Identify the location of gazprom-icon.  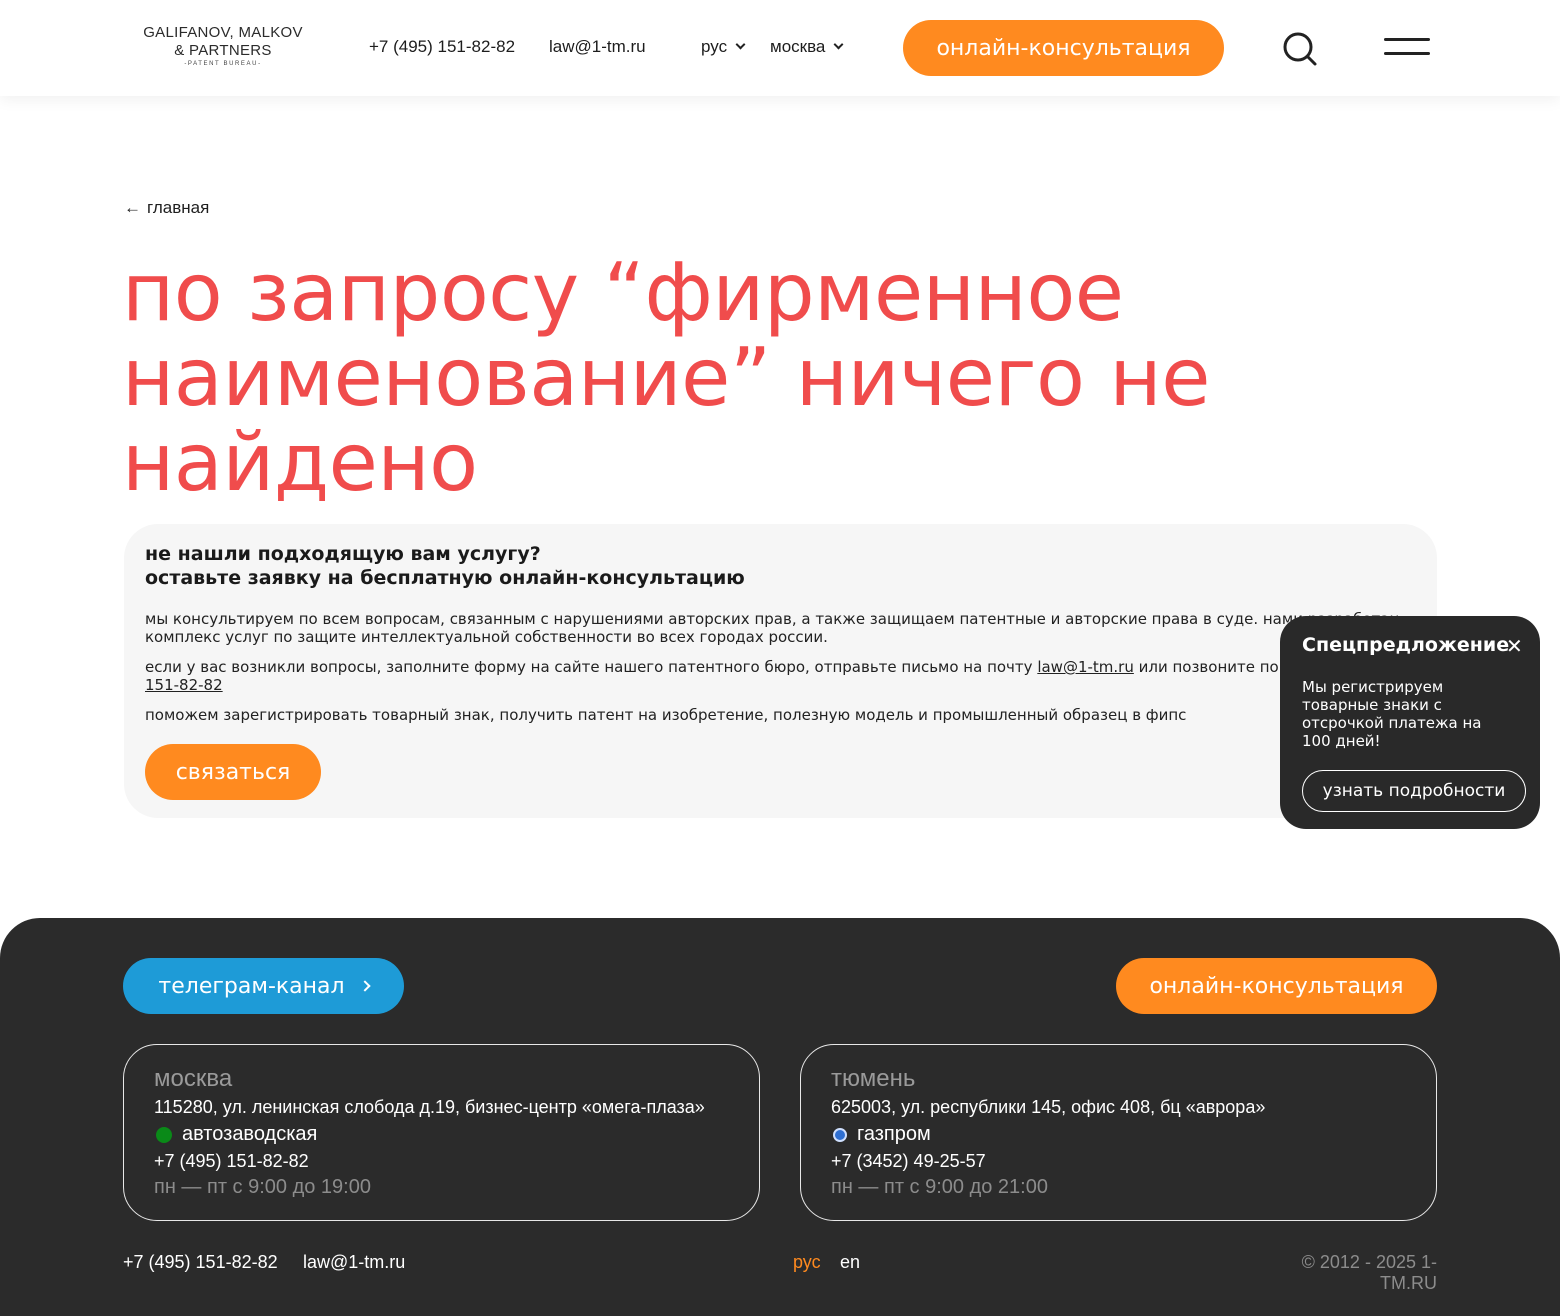
(840, 1134).